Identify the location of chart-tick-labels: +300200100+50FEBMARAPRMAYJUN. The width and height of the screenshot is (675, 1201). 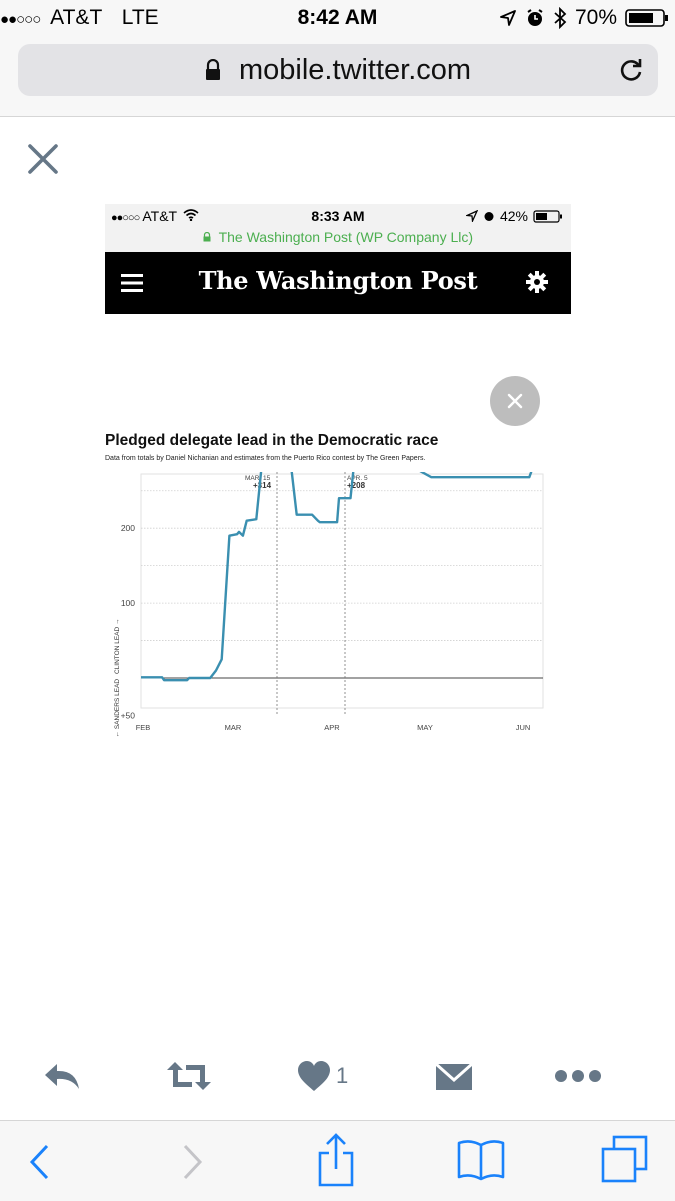
(326, 627).